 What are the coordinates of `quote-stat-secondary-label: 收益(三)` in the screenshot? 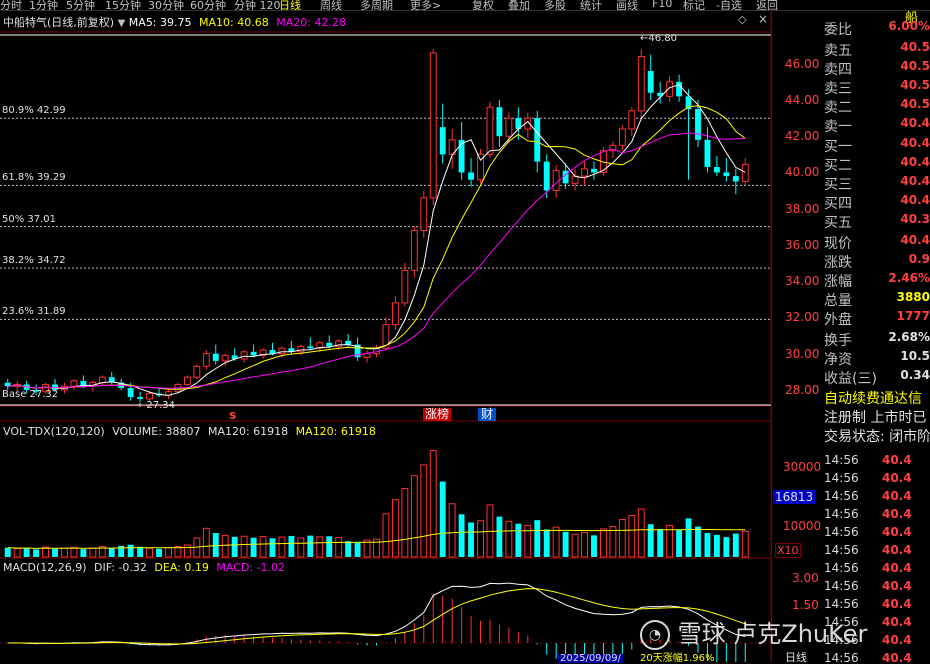 It's located at (850, 379).